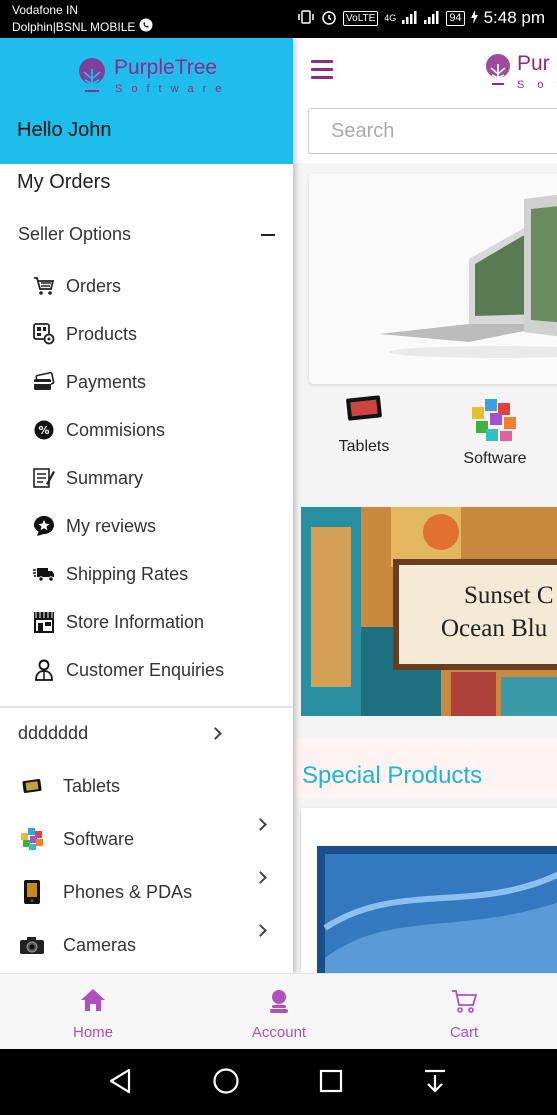 This screenshot has height=1115, width=557. I want to click on alarm-icon, so click(329, 18).